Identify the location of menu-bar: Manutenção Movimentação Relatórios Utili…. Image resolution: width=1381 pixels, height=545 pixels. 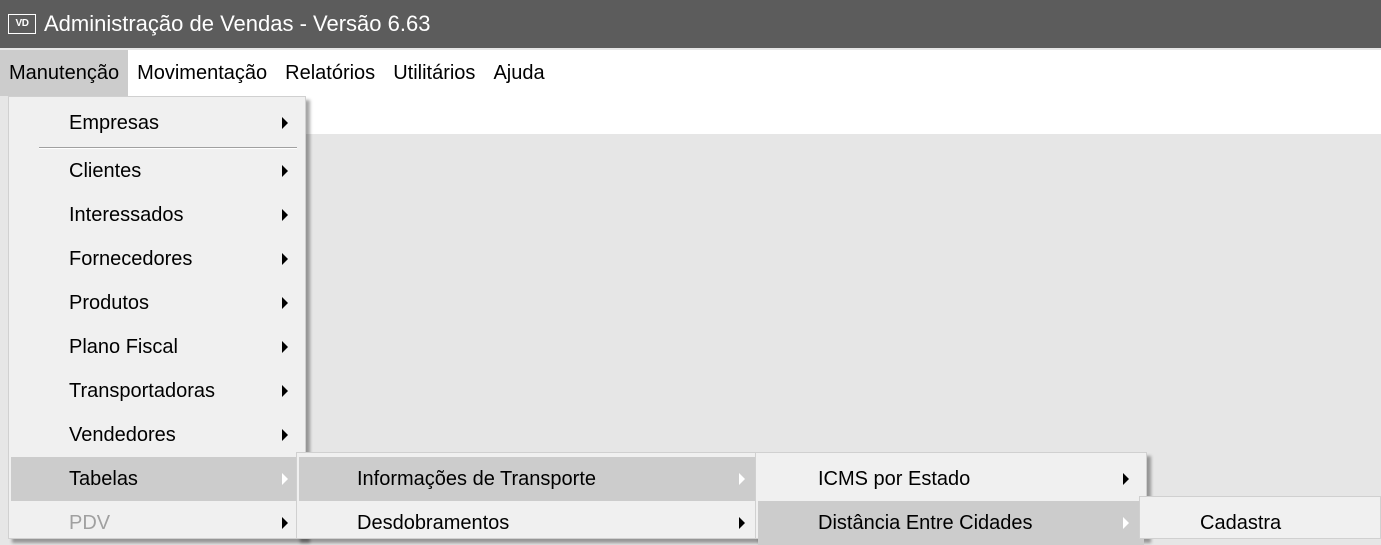
(690, 73).